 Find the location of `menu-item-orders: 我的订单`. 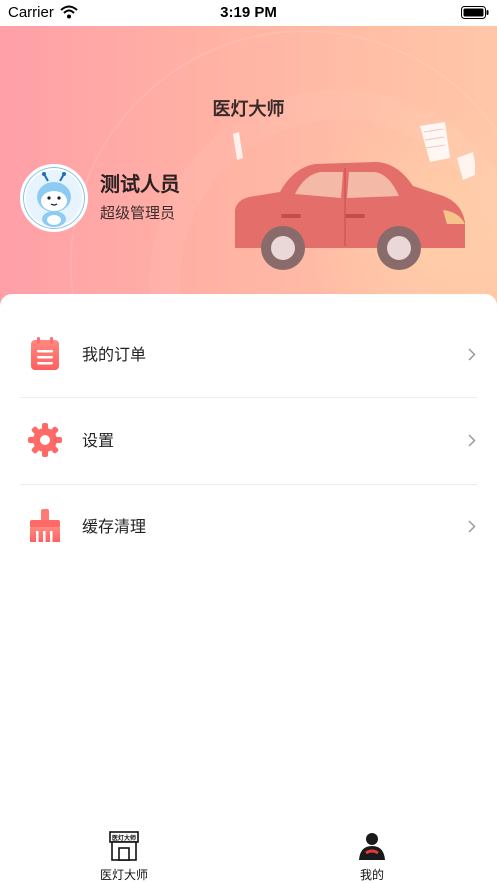

menu-item-orders: 我的订单 is located at coordinates (248, 355).